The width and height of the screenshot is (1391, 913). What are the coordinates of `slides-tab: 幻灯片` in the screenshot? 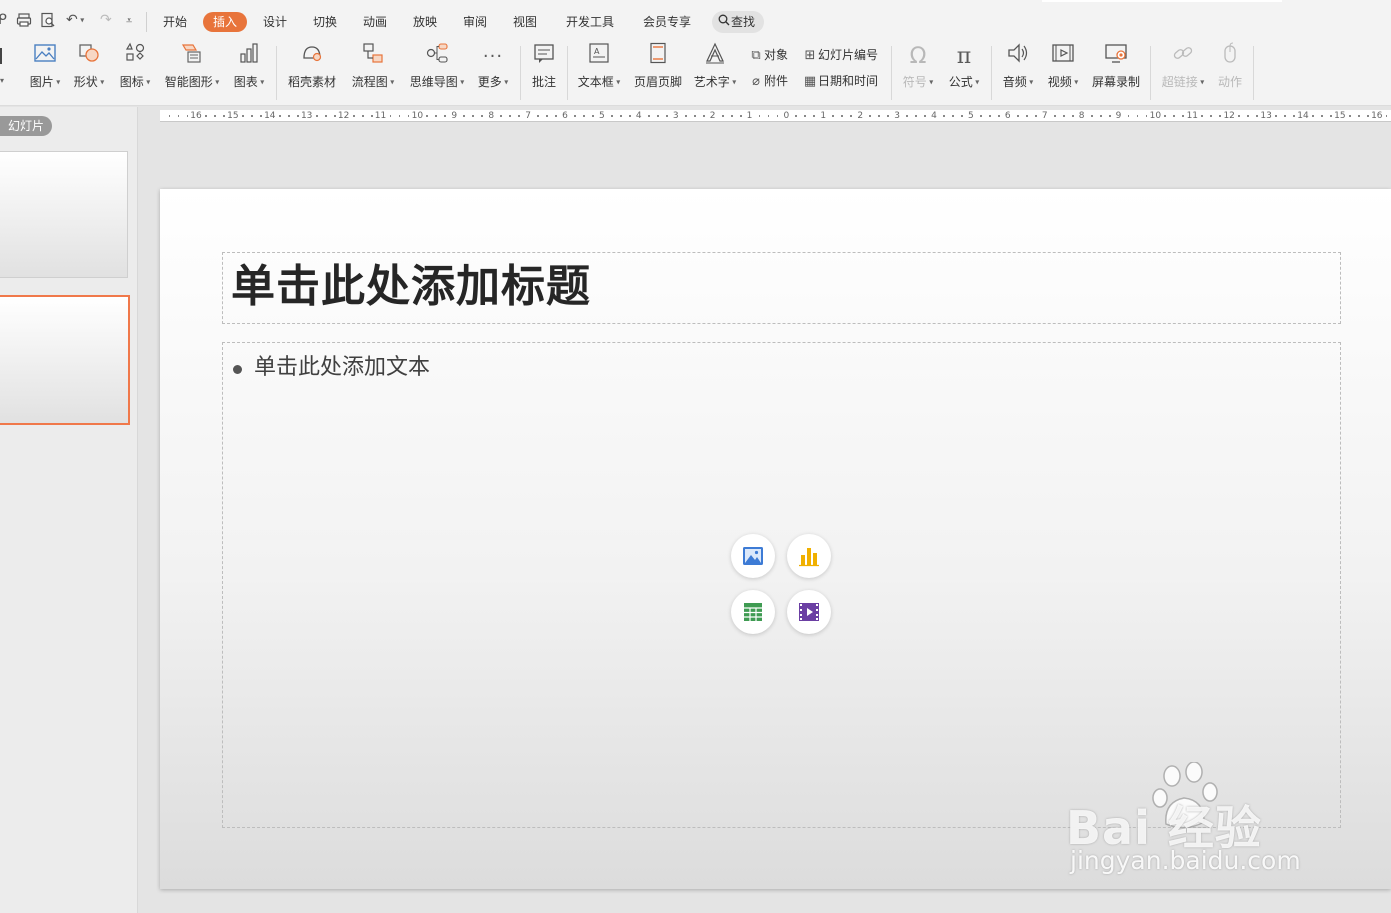 It's located at (26, 126).